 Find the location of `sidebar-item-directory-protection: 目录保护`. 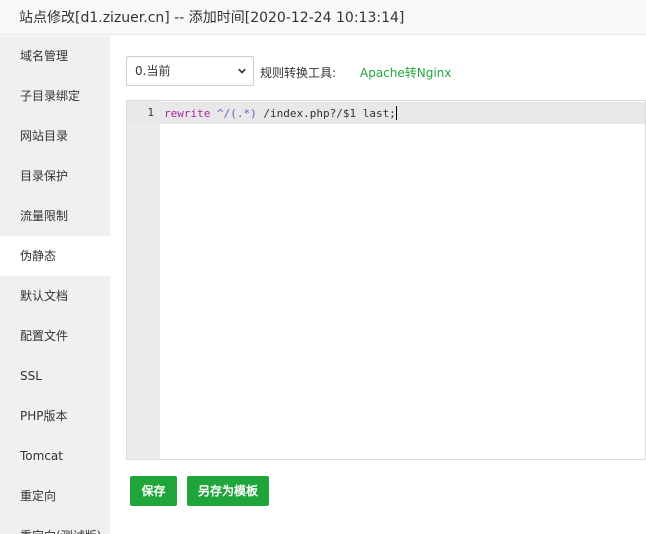

sidebar-item-directory-protection: 目录保护 is located at coordinates (55, 176).